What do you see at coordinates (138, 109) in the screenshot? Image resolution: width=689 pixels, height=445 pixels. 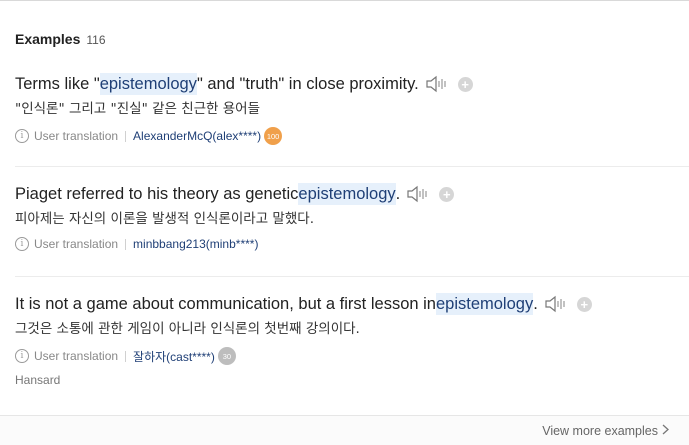 I see `example-korean: "인식론" 그리고 "진실" 같은 친근한 용어들` at bounding box center [138, 109].